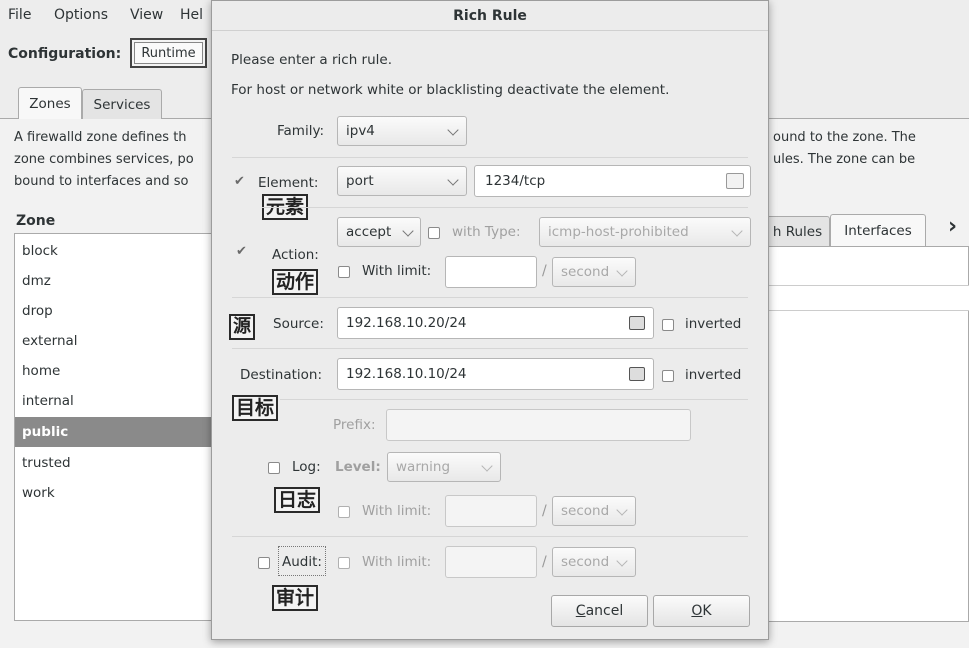 This screenshot has height=648, width=969. Describe the element at coordinates (604, 611) in the screenshot. I see `cancel-label: ancel` at that location.